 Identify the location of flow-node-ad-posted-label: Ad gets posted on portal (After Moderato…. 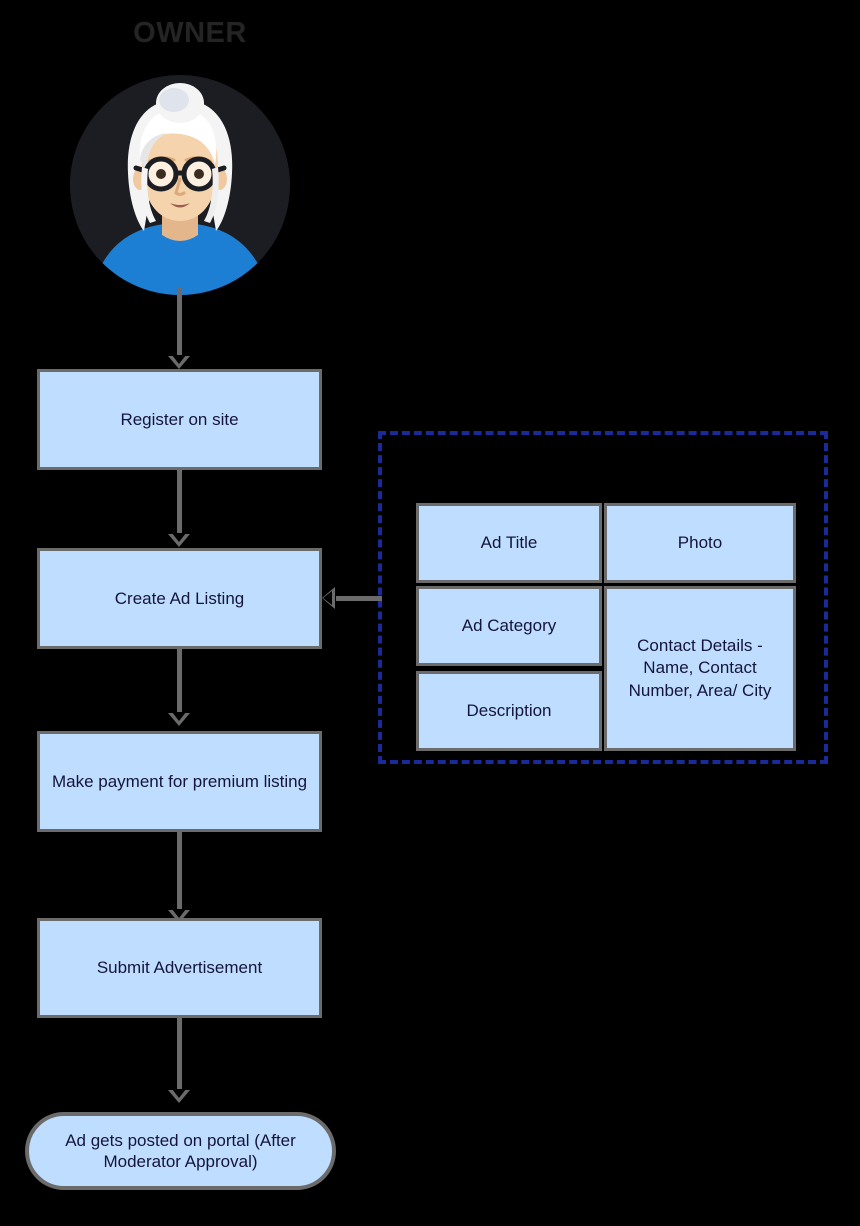
(180, 1150).